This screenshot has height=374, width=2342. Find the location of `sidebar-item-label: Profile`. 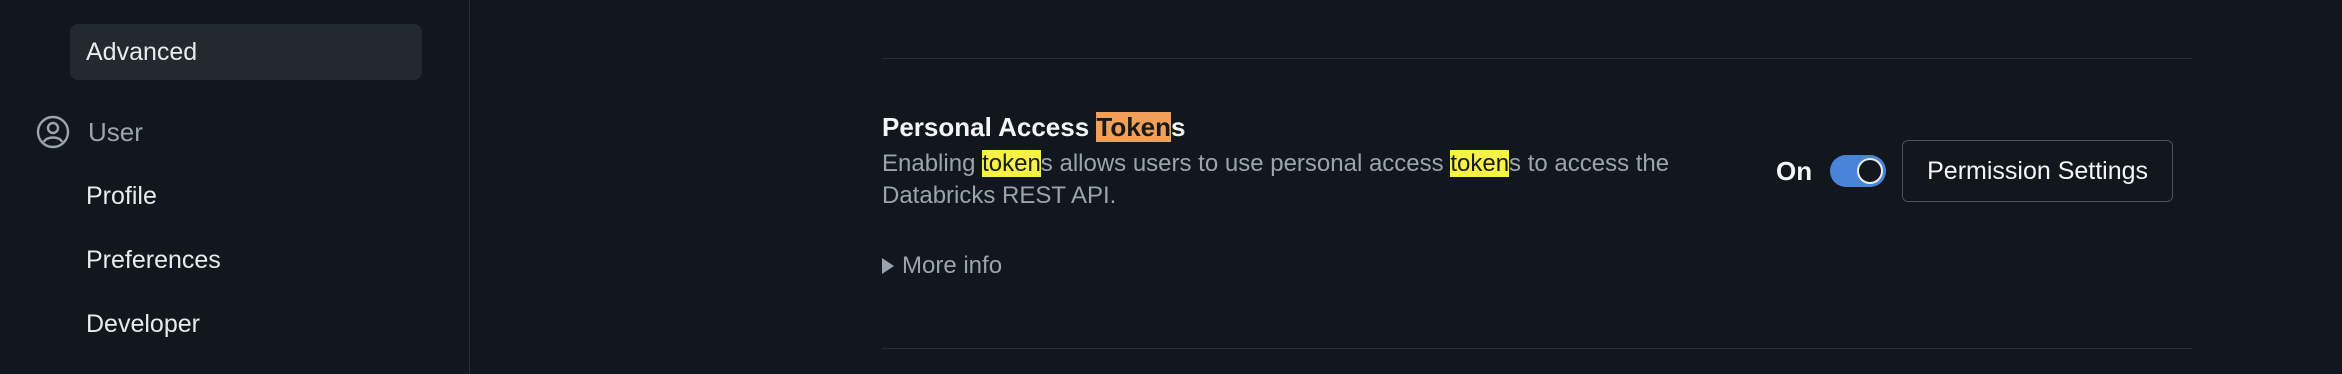

sidebar-item-label: Profile is located at coordinates (121, 196).